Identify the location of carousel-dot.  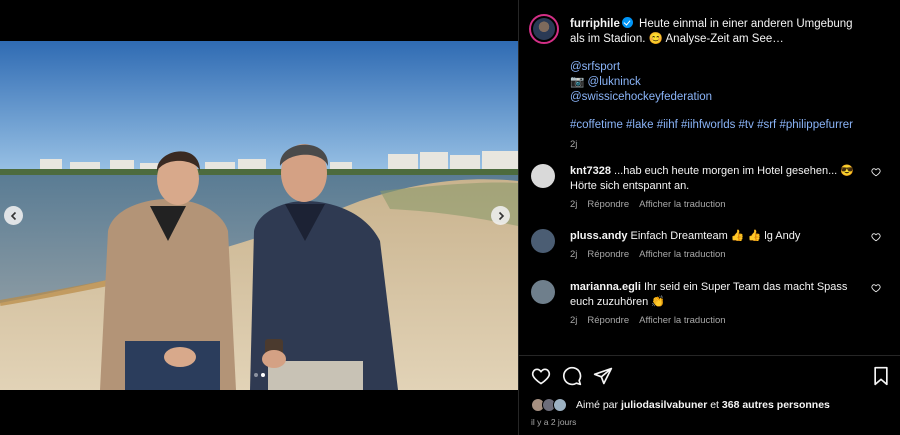
(255, 375).